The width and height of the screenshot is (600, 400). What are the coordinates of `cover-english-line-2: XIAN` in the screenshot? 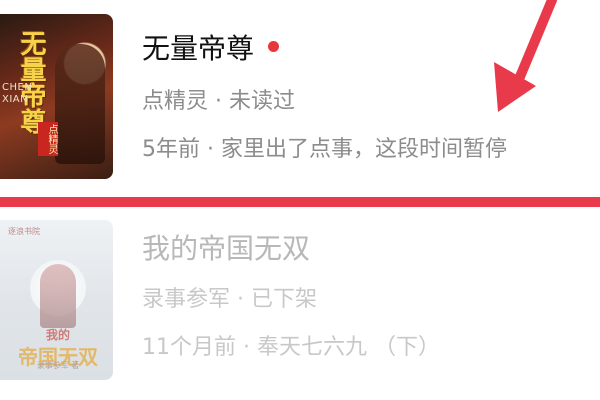 It's located at (15, 99).